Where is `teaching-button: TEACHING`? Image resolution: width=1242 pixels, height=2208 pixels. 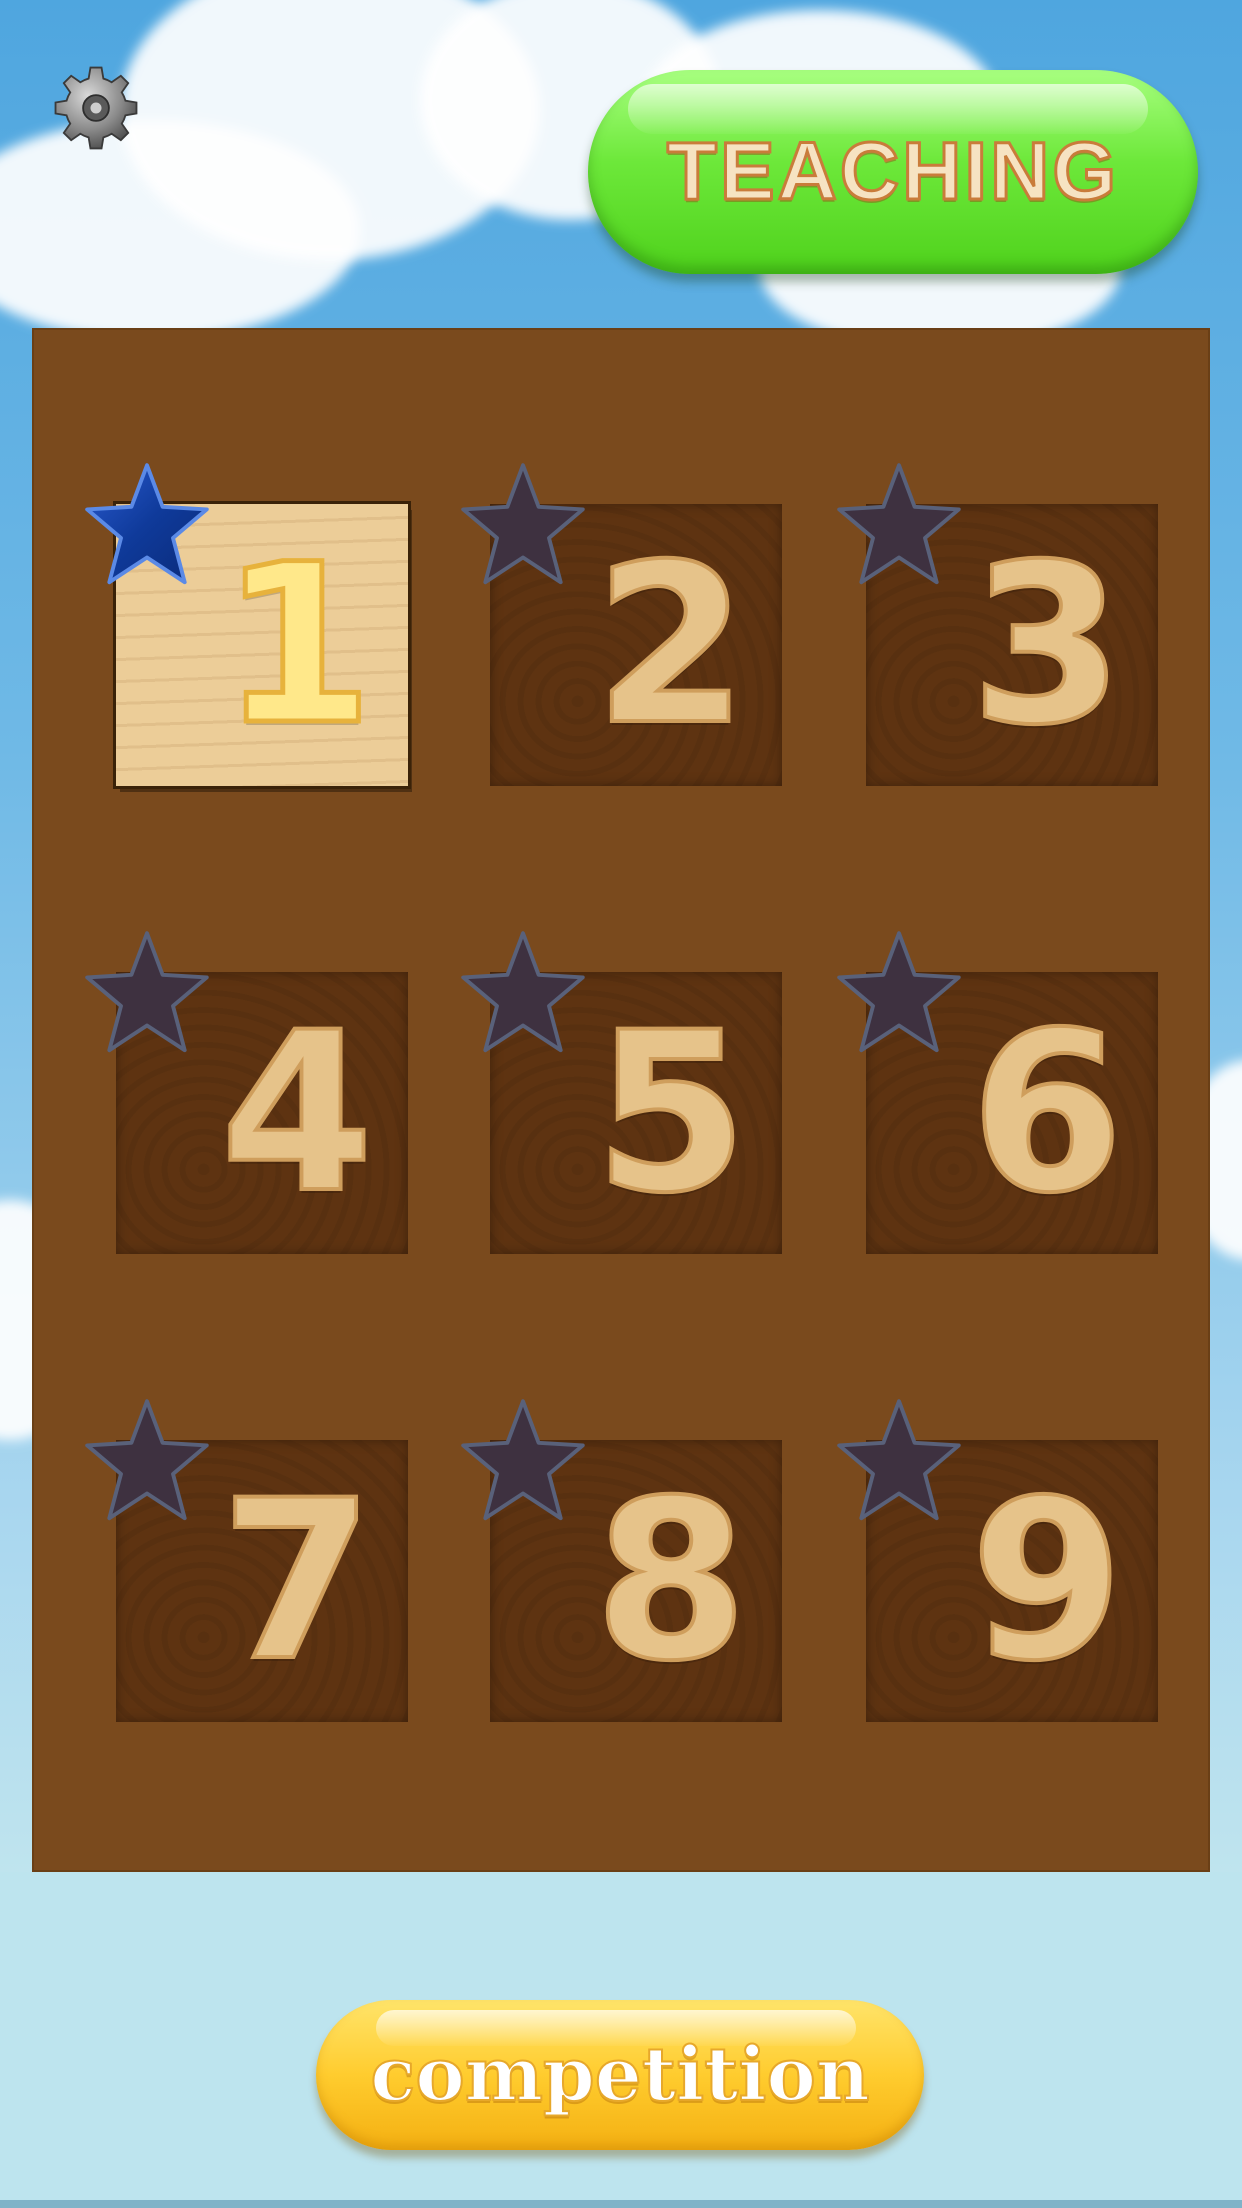
teaching-button: TEACHING is located at coordinates (893, 172).